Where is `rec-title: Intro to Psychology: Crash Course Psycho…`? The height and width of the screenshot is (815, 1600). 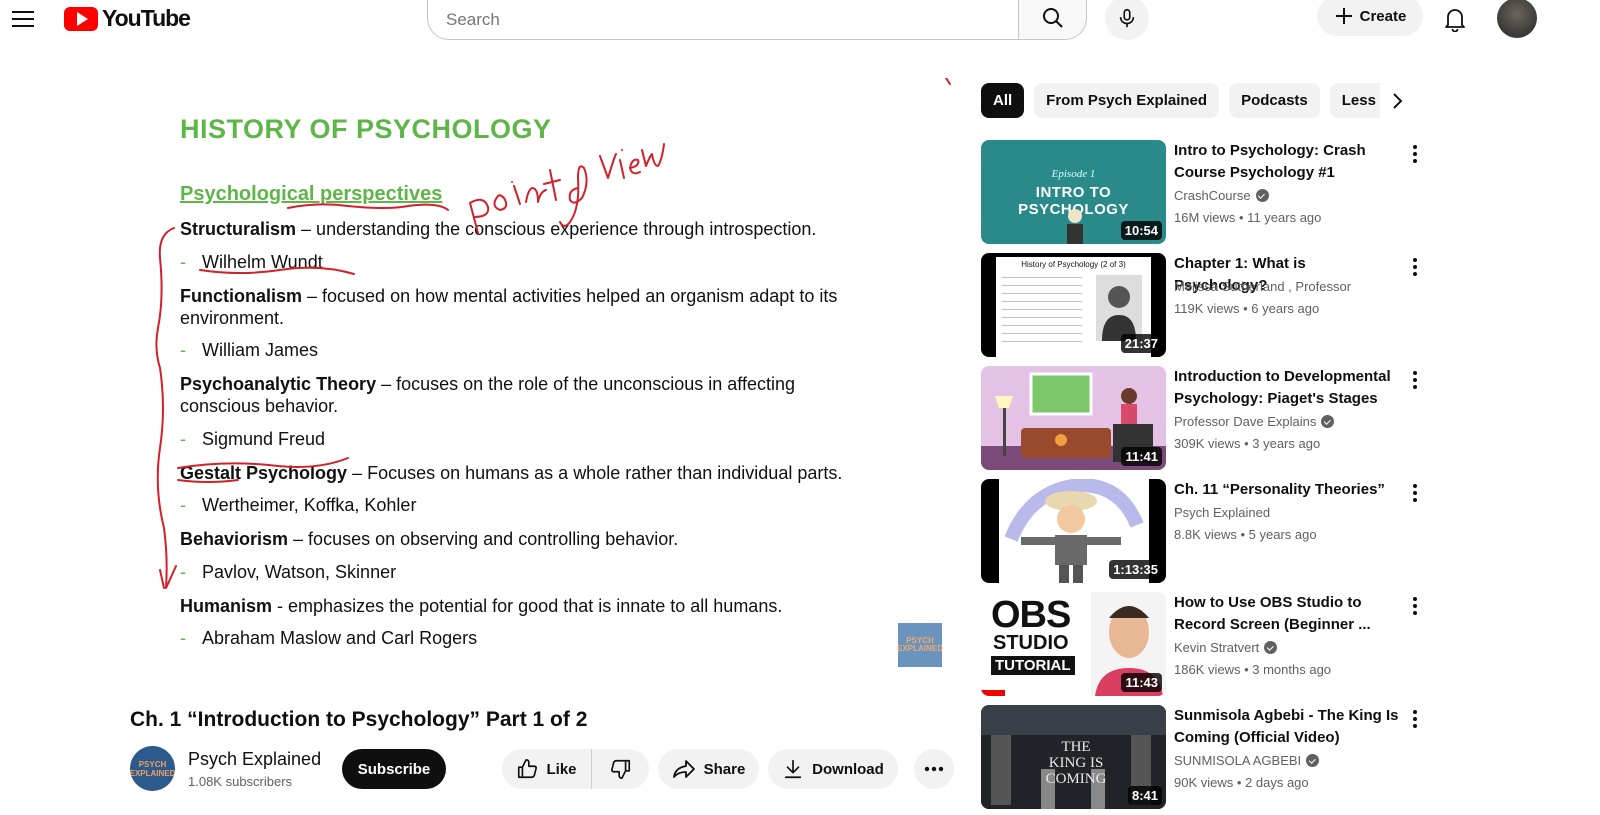 rec-title: Intro to Psychology: Crash Course Psycho… is located at coordinates (1286, 162).